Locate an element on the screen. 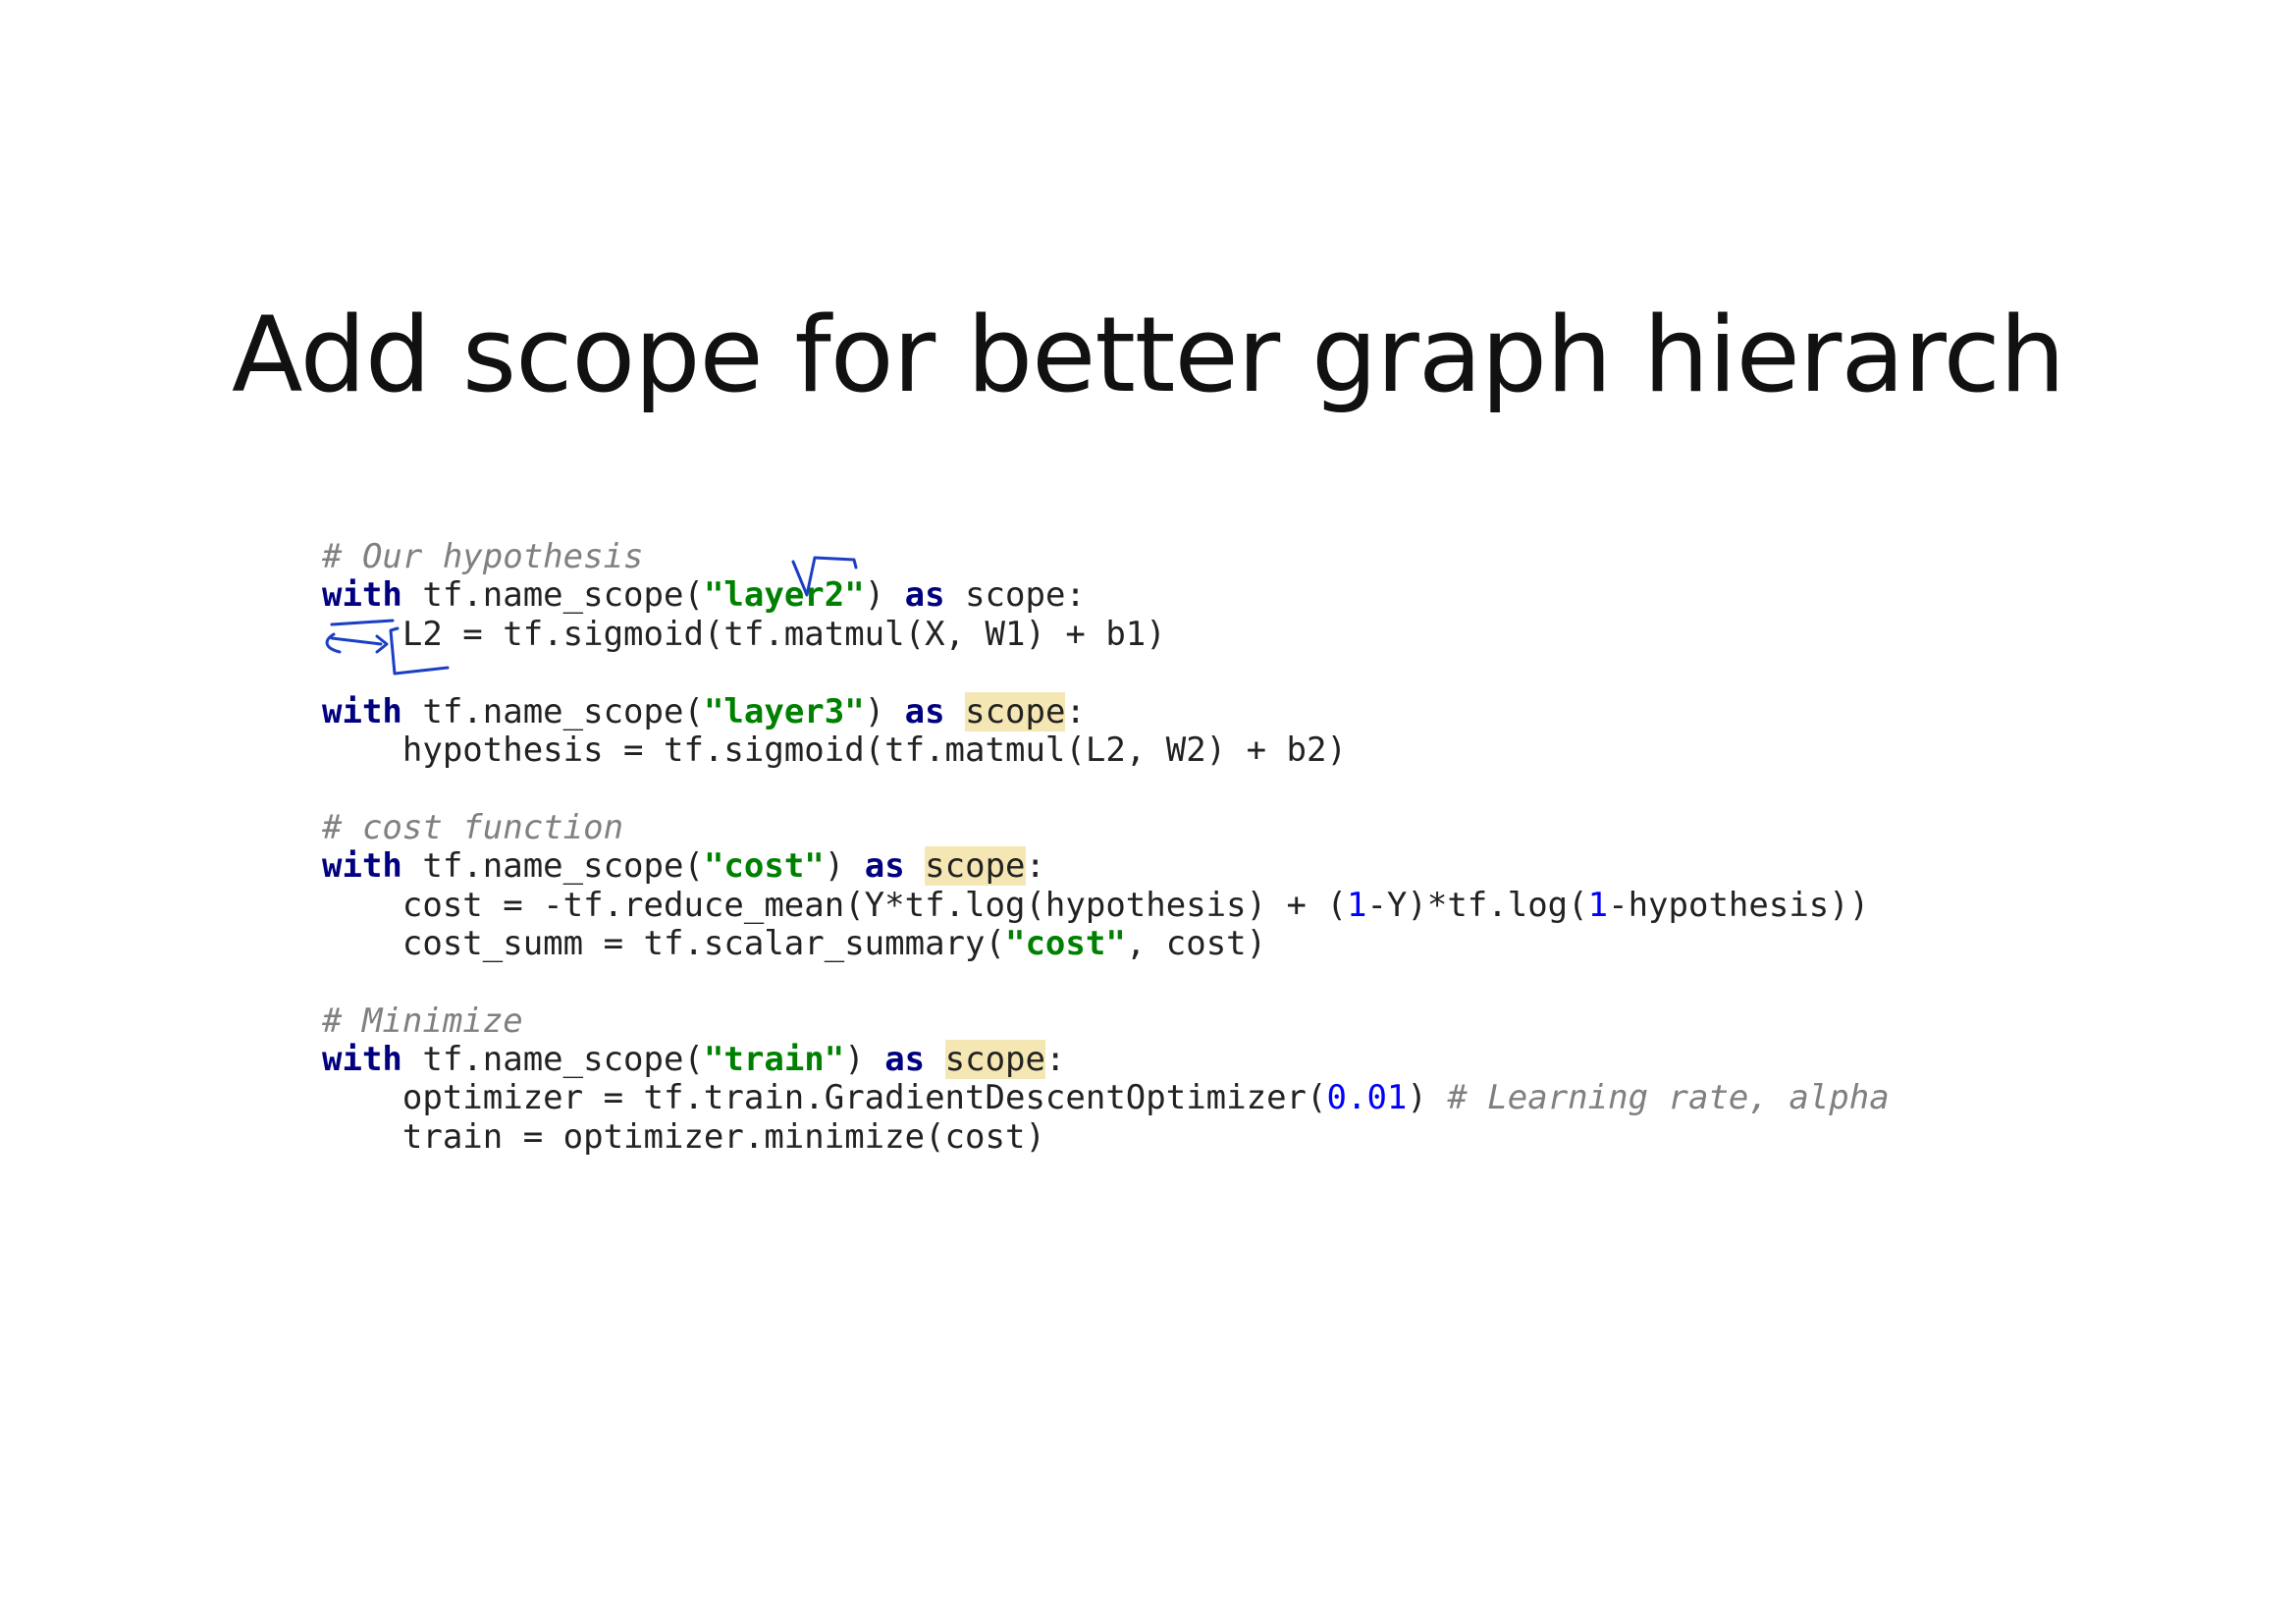 This screenshot has width=2296, height=1624. code-token: "layer2" is located at coordinates (784, 595).